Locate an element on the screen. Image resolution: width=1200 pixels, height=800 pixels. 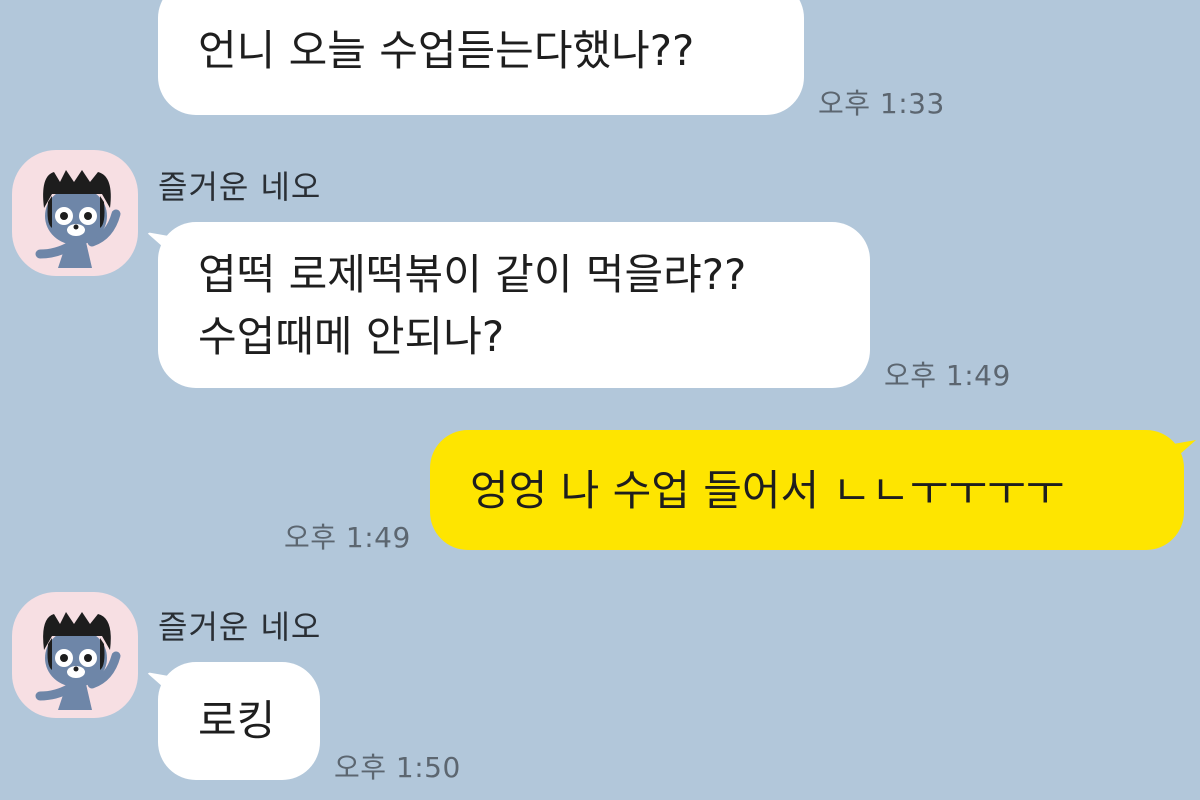
message-timestamp: 오후 1:50 is located at coordinates (397, 767).